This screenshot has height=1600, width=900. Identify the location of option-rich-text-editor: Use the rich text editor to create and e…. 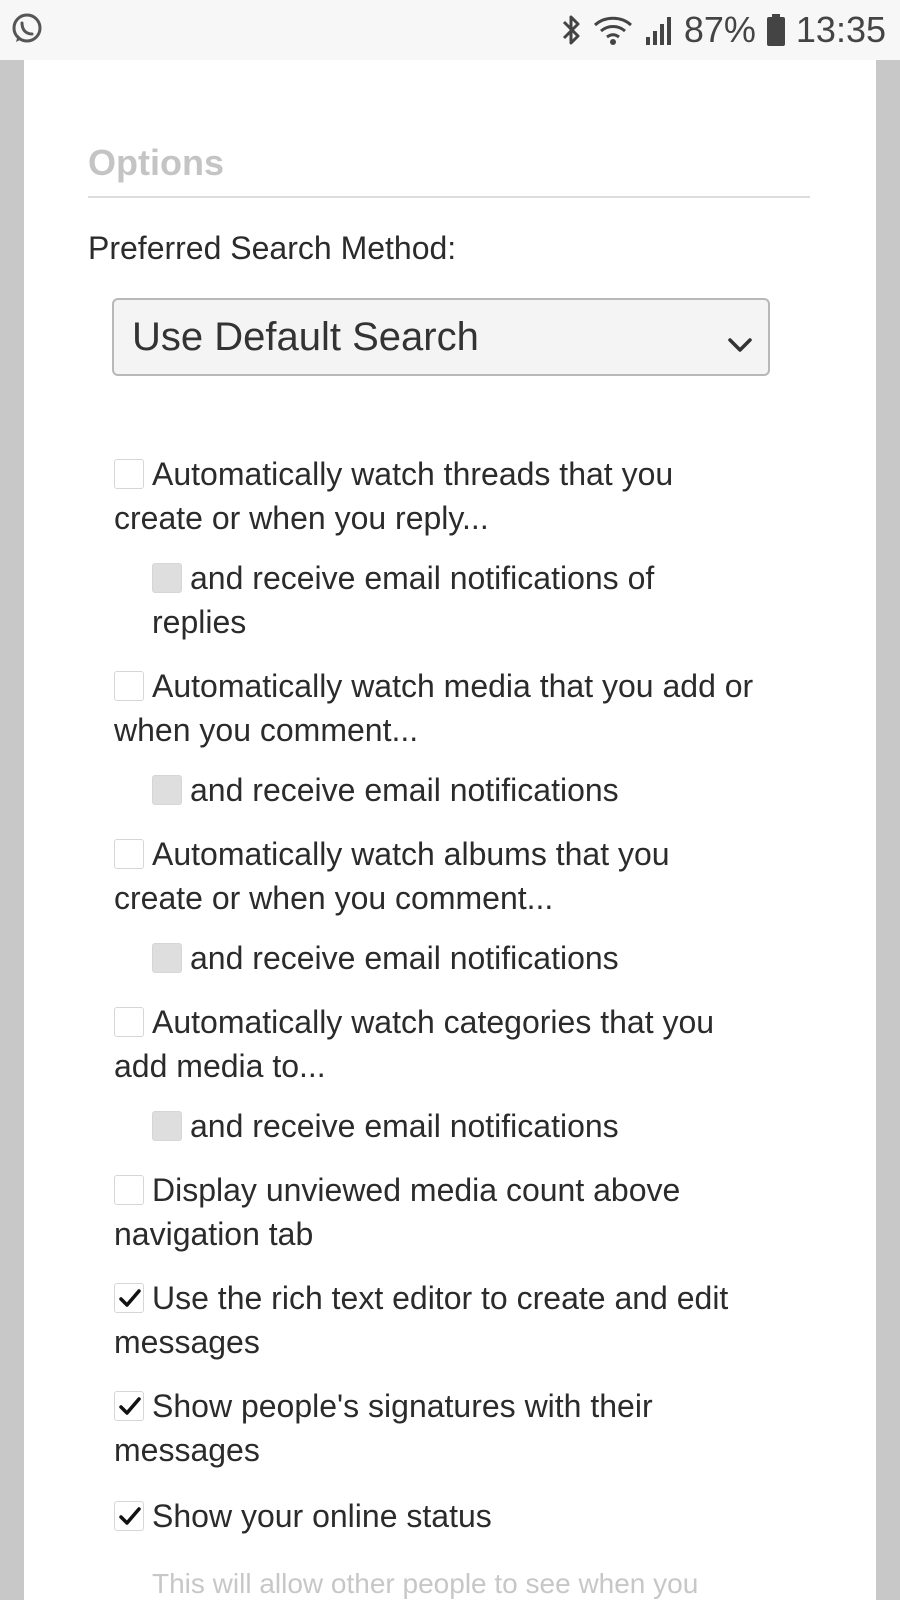
(434, 1320).